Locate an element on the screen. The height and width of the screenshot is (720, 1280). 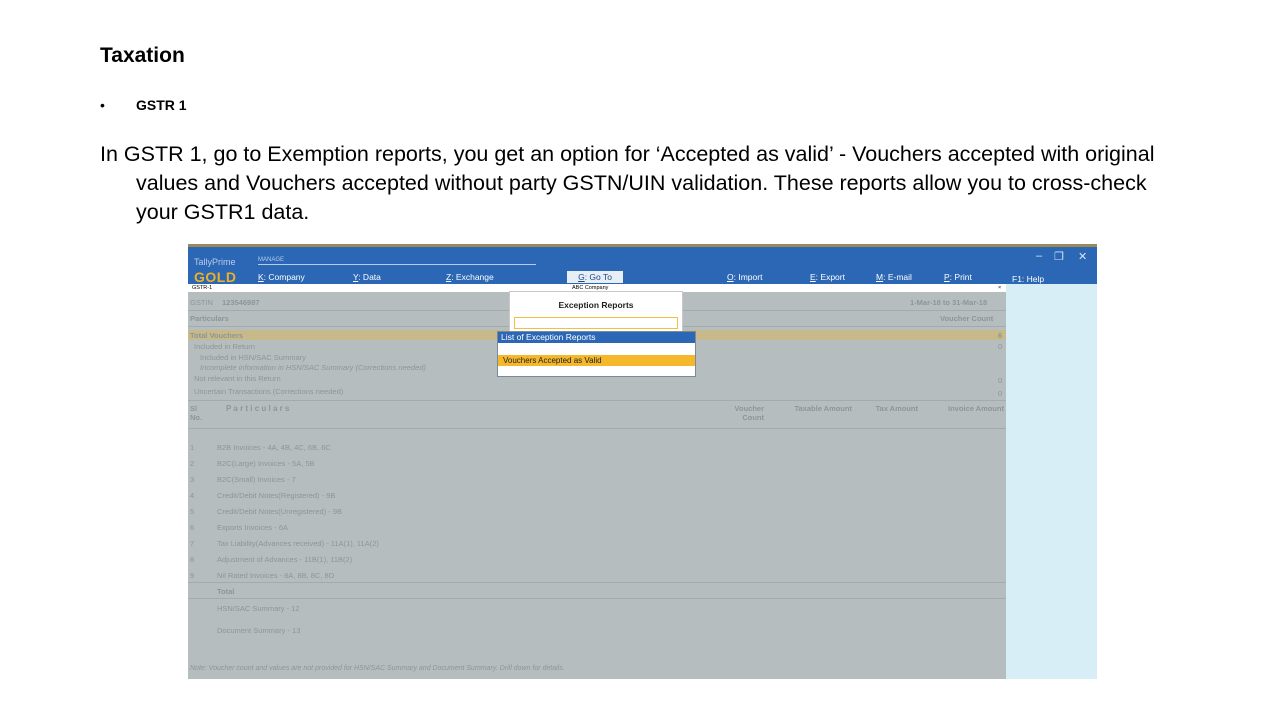
row-number: 7 is located at coordinates (192, 543).